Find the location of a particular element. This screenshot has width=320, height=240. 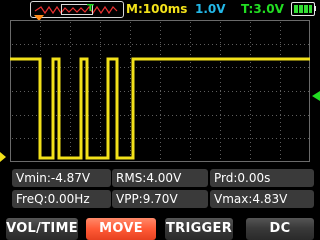

vmax-panel: Vmax:4.83V is located at coordinates (262, 199).